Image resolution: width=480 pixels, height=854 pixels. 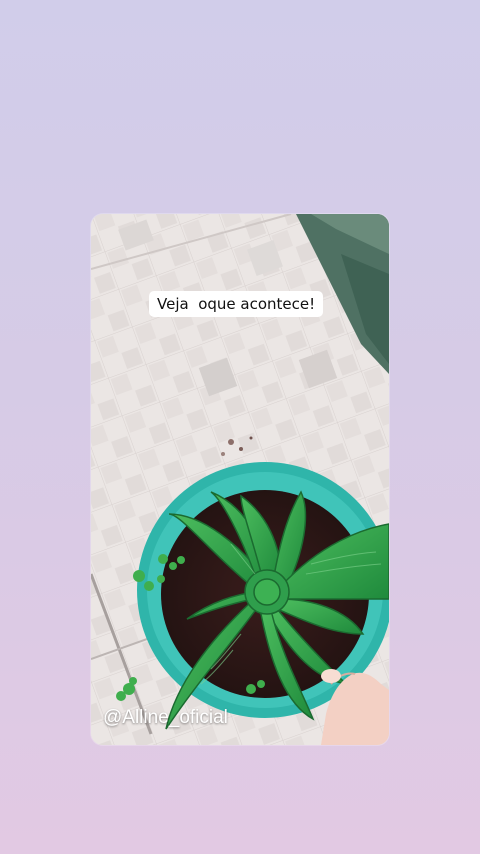 What do you see at coordinates (236, 304) in the screenshot?
I see `story-caption-label: Veja oque acontece!` at bounding box center [236, 304].